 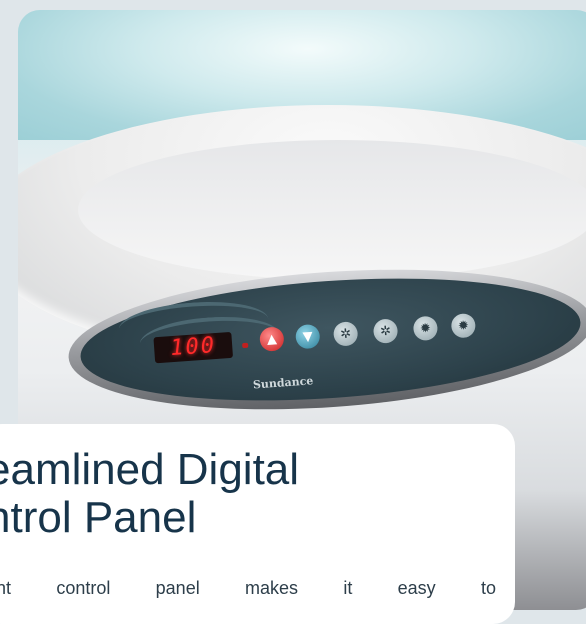 What do you see at coordinates (245, 345) in the screenshot?
I see `indicator-light` at bounding box center [245, 345].